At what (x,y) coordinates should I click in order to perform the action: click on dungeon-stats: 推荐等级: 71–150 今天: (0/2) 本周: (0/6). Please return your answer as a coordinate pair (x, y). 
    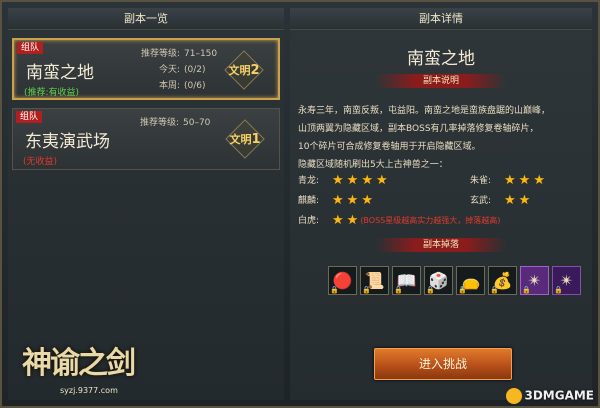
    Looking at the image, I should click on (171, 70).